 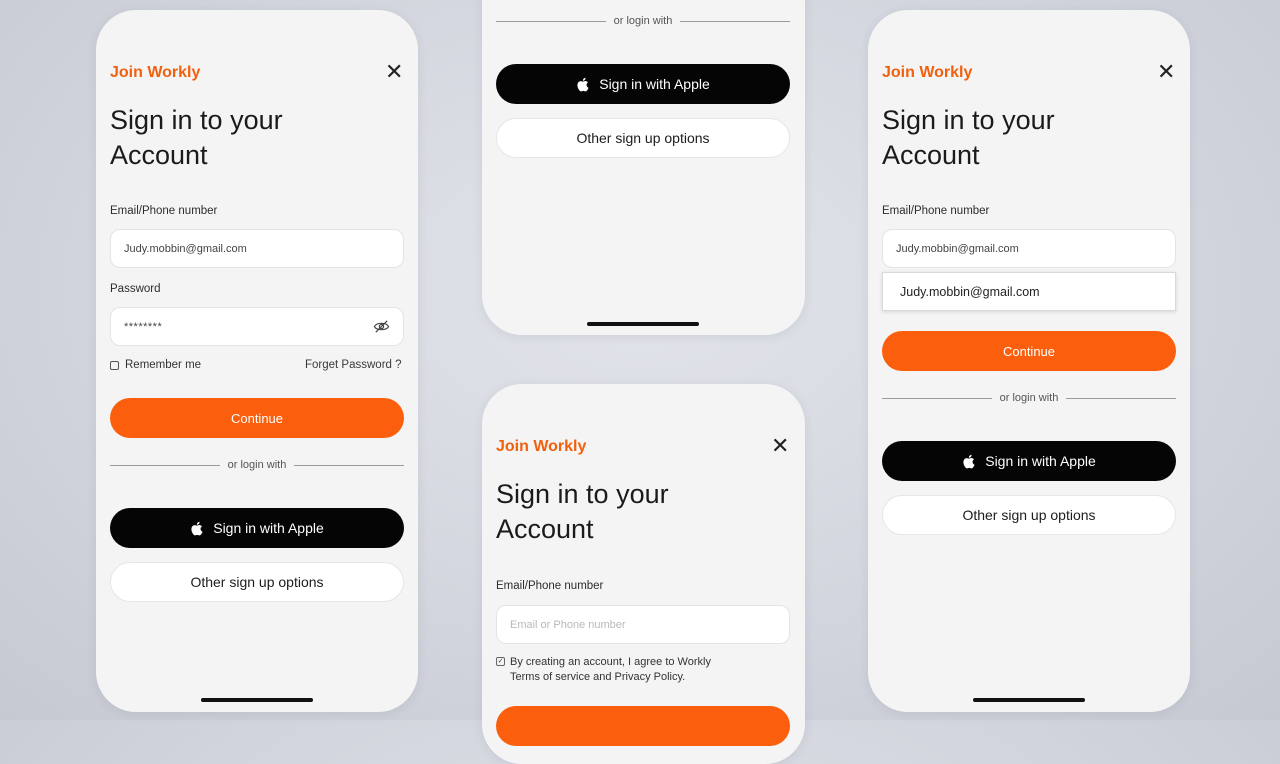 I want to click on checkbox-icon: ✓, so click(x=500, y=661).